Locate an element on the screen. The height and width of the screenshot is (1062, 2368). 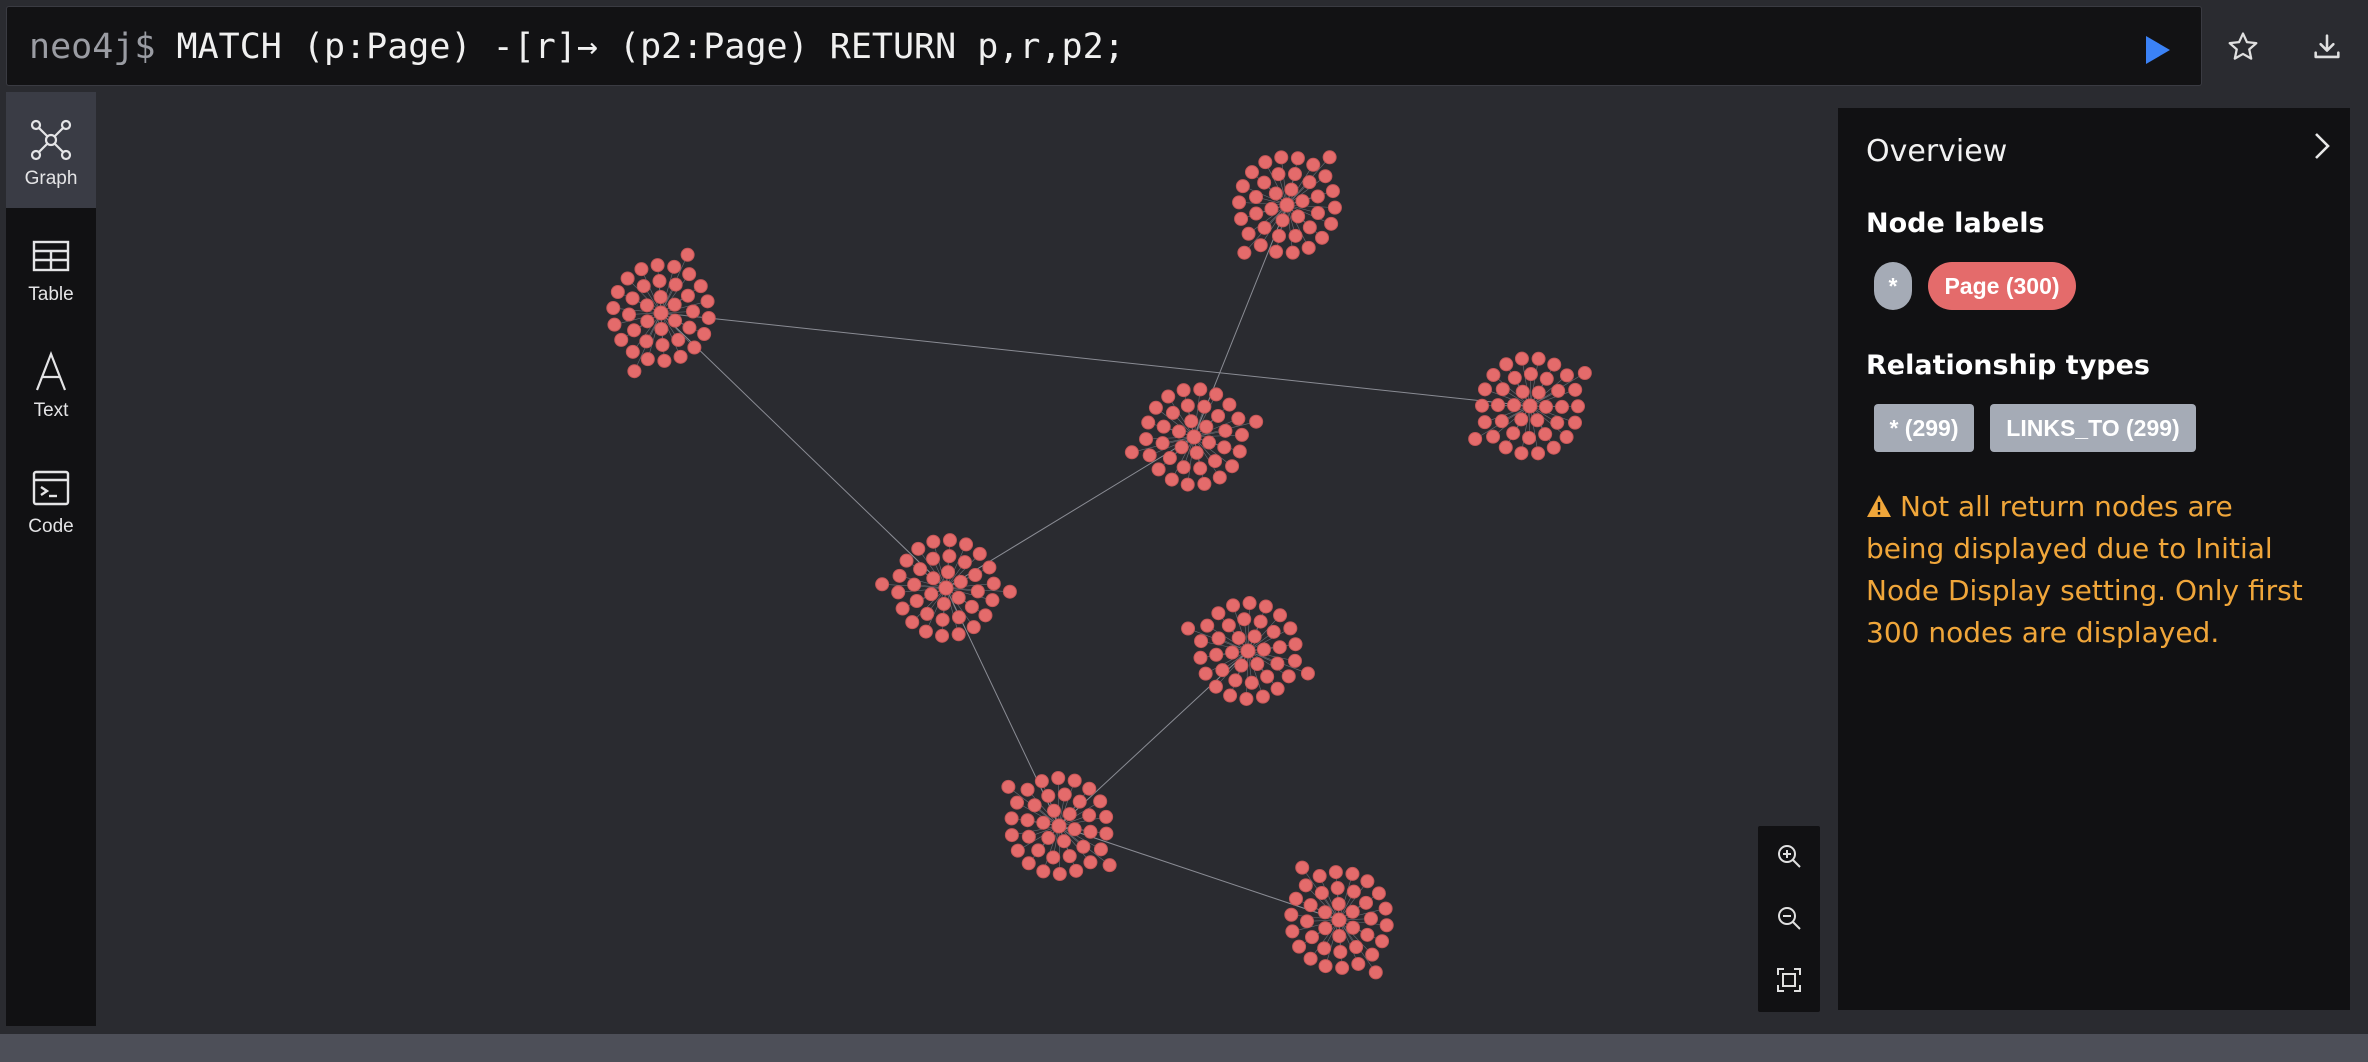
favorite-button is located at coordinates (2243, 47).